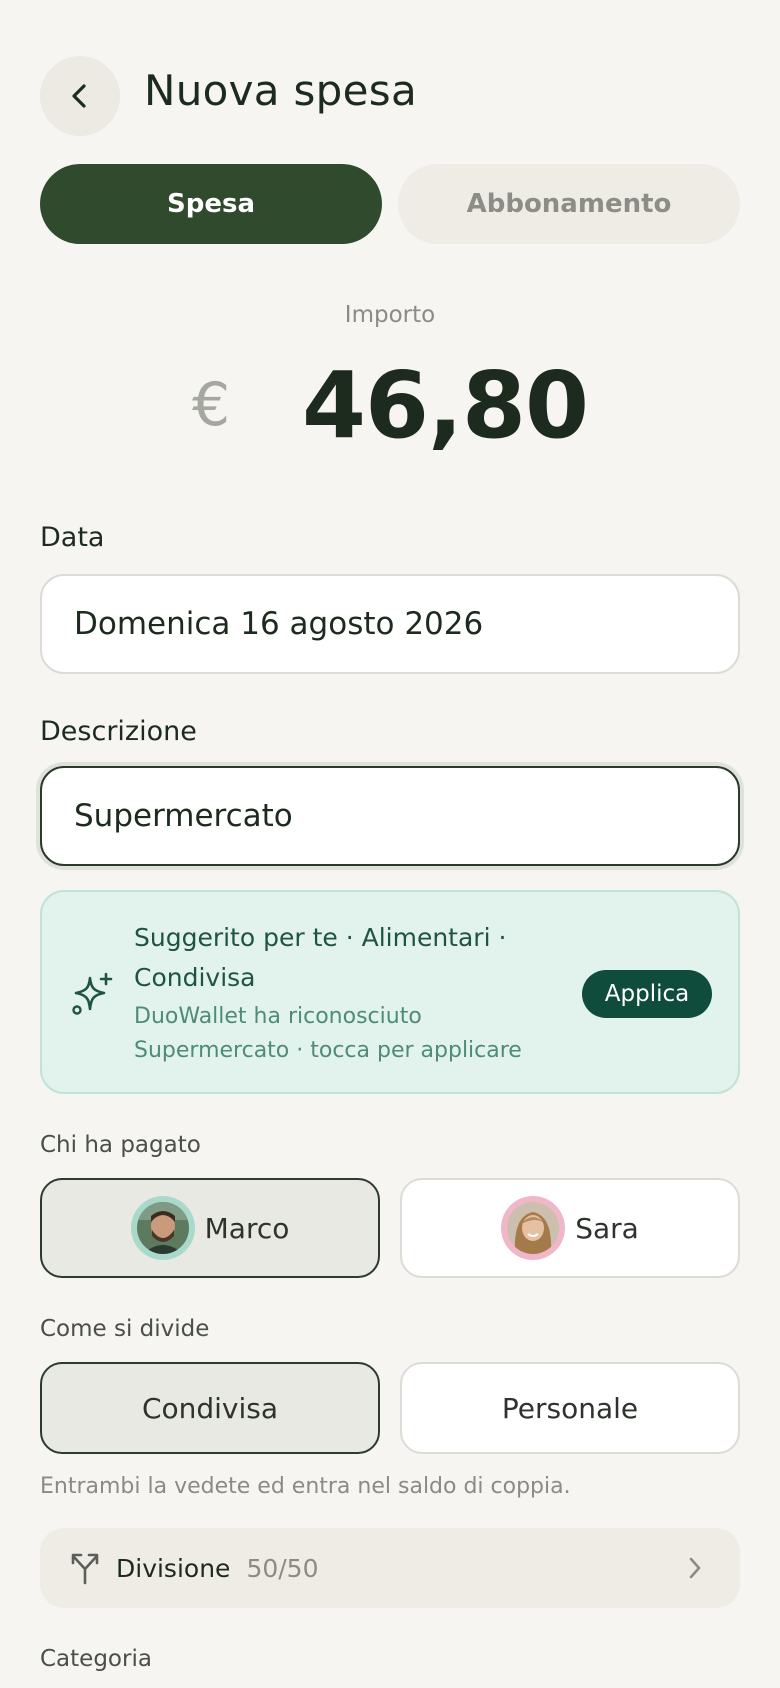 Image resolution: width=780 pixels, height=1688 pixels. What do you see at coordinates (390, 816) in the screenshot?
I see `description-input: Supermercato` at bounding box center [390, 816].